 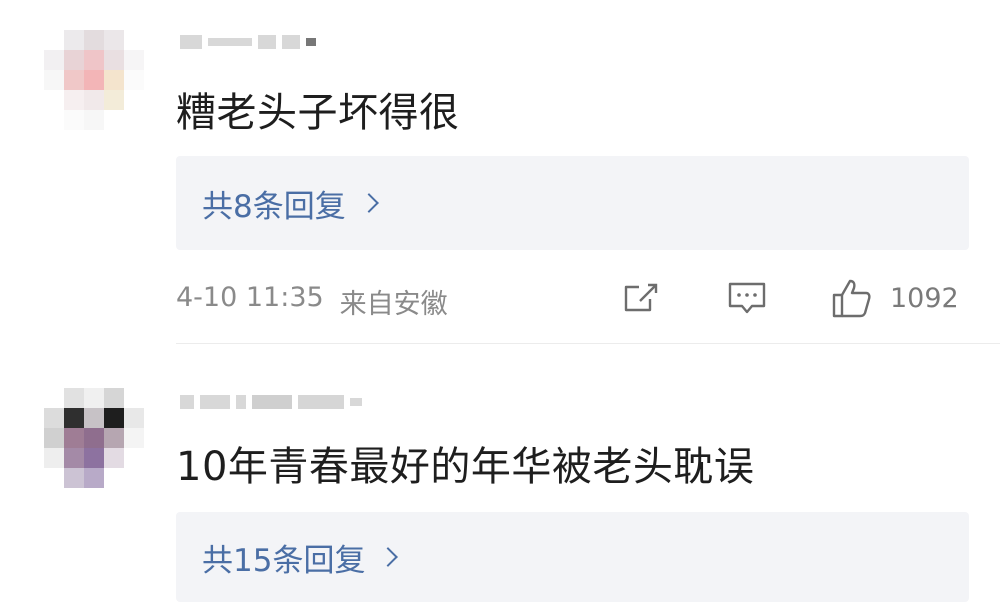 What do you see at coordinates (572, 557) in the screenshot?
I see `replies-panel: 共15条回复` at bounding box center [572, 557].